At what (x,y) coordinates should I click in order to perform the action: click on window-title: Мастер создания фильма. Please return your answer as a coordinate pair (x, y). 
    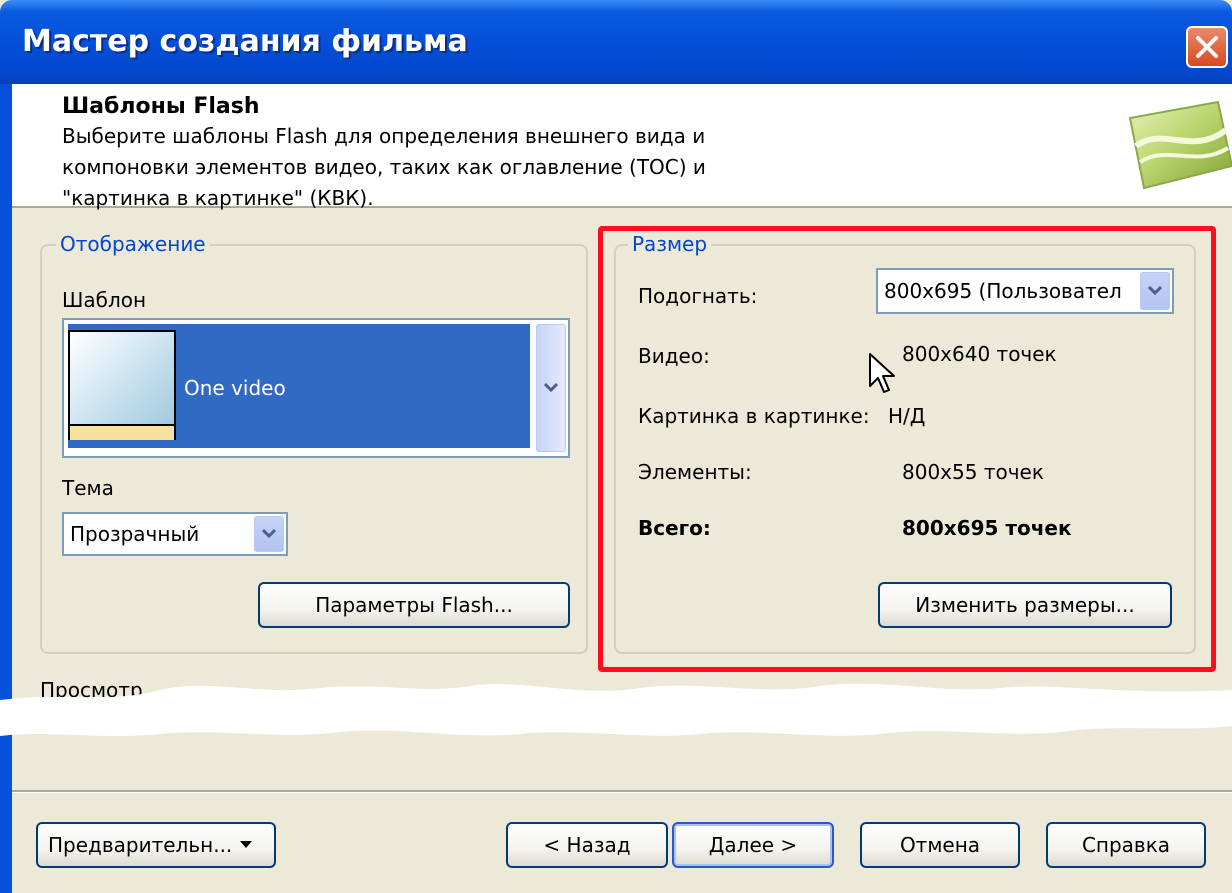
    Looking at the image, I should click on (245, 41).